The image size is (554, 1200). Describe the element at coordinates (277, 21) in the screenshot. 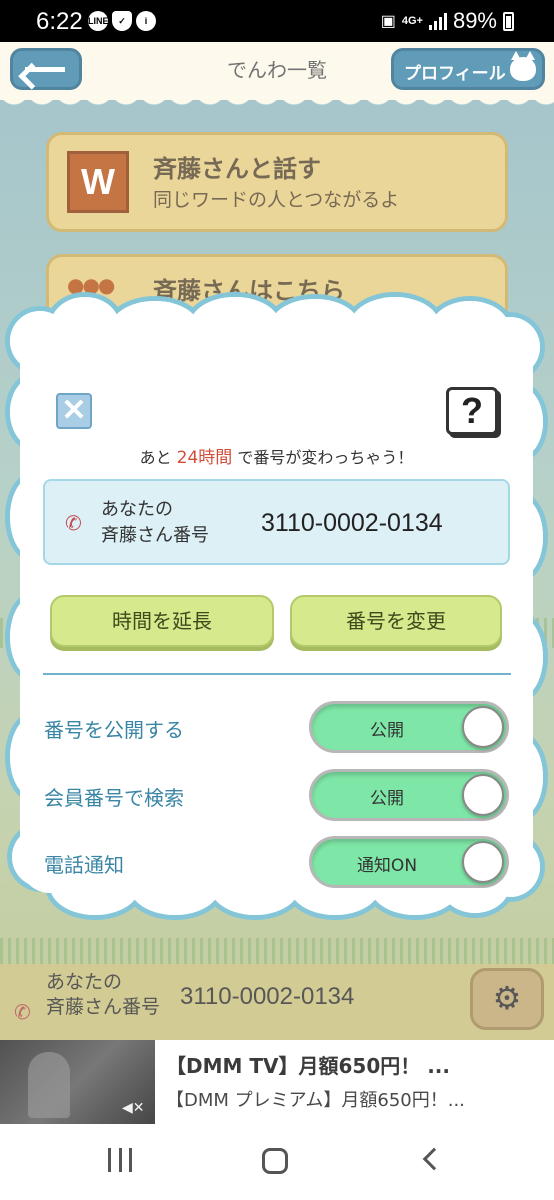

I see `status-bar: 6:22 LINE ✓ i ▣ 4G+ 89%` at that location.